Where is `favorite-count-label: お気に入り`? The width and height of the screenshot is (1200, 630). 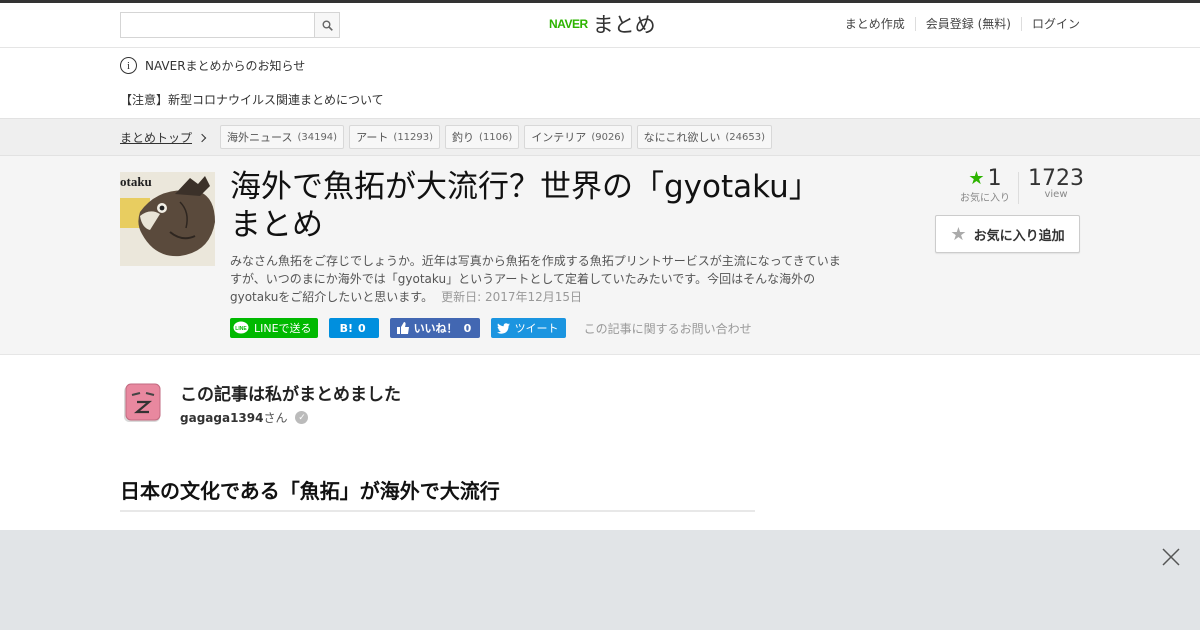 favorite-count-label: お気に入り is located at coordinates (985, 198).